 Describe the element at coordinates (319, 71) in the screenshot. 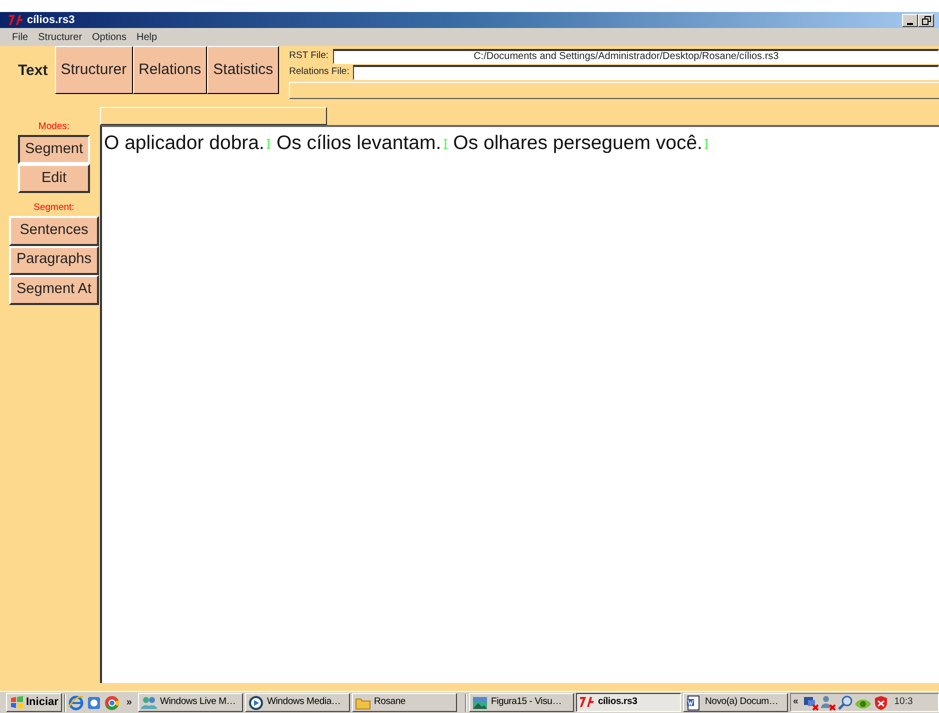

I see `field-label: Relations File:` at that location.